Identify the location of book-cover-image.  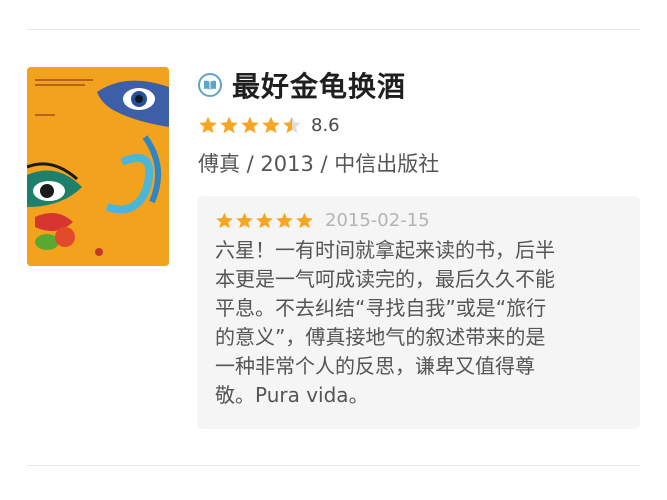
(98, 166).